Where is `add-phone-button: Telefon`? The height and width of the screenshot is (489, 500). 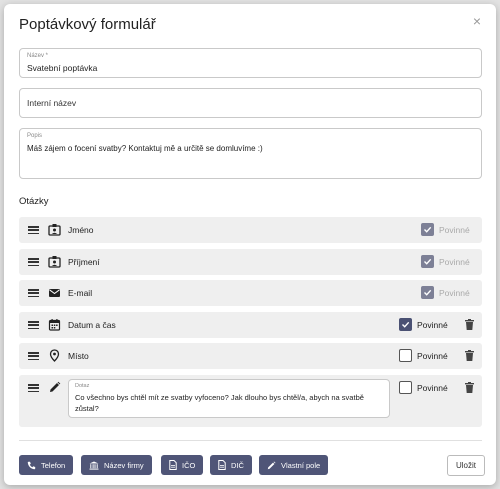 add-phone-button: Telefon is located at coordinates (46, 465).